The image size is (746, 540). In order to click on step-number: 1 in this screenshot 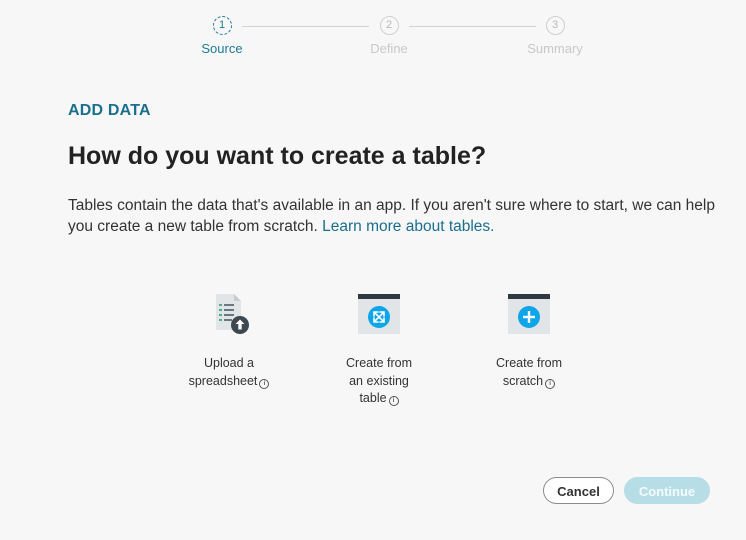, I will do `click(222, 25)`.